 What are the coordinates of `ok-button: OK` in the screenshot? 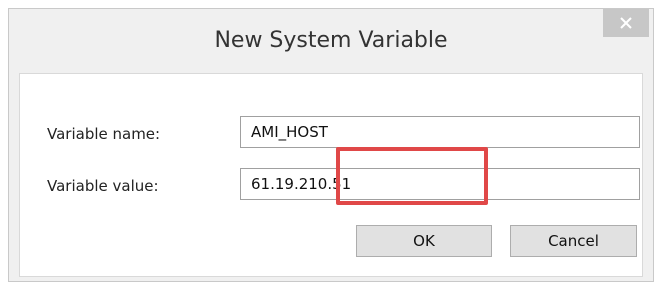 It's located at (424, 241).